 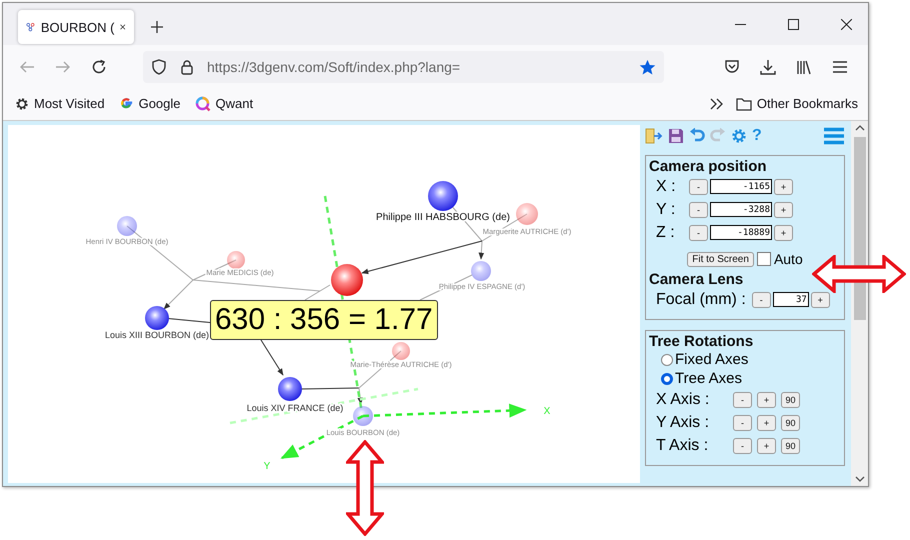 What do you see at coordinates (647, 67) in the screenshot?
I see `star-icon` at bounding box center [647, 67].